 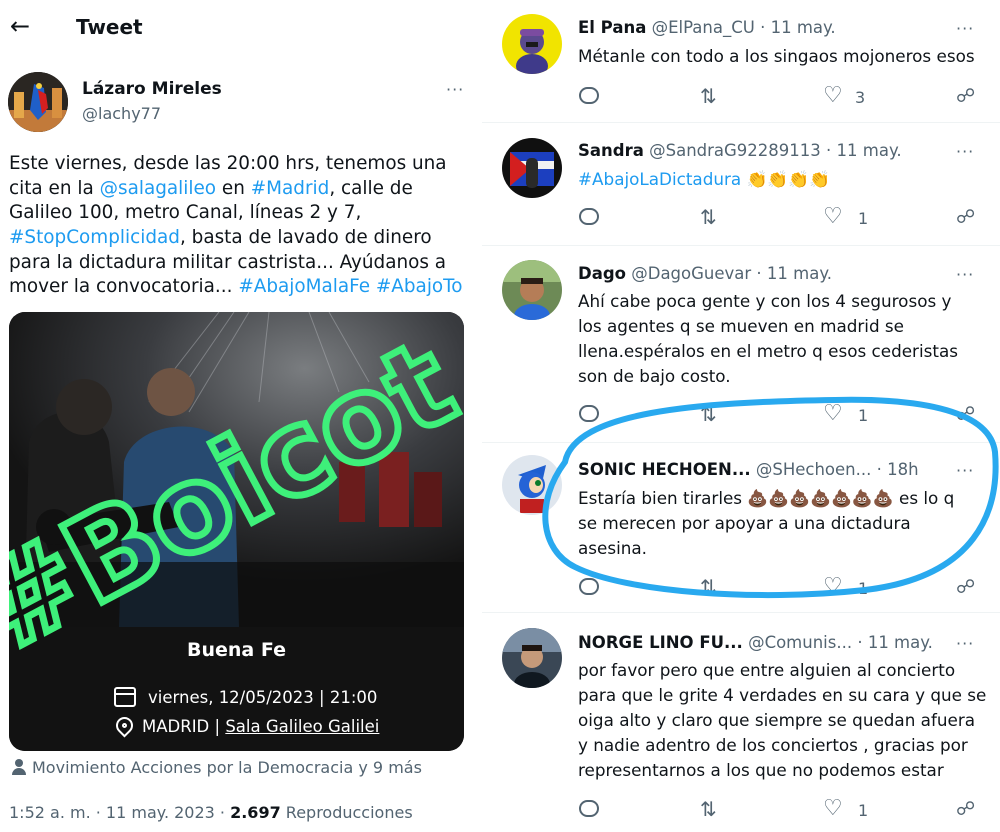 I want to click on reply-author-name: El Pana, so click(x=612, y=27).